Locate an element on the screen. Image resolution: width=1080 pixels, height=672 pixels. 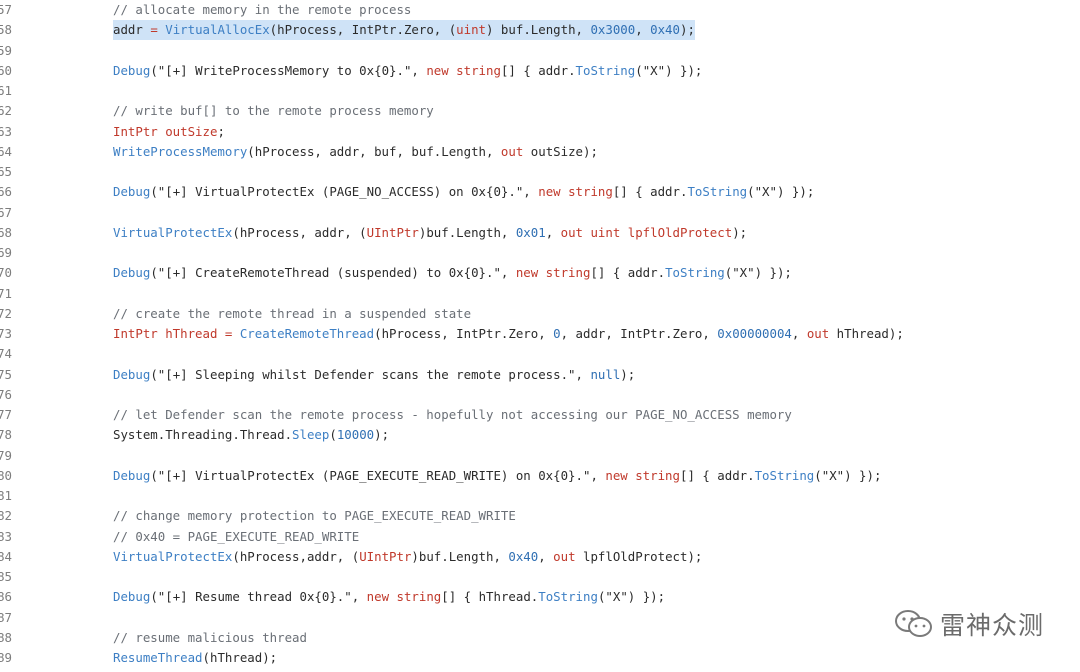
line-number: 62 is located at coordinates (6, 111).